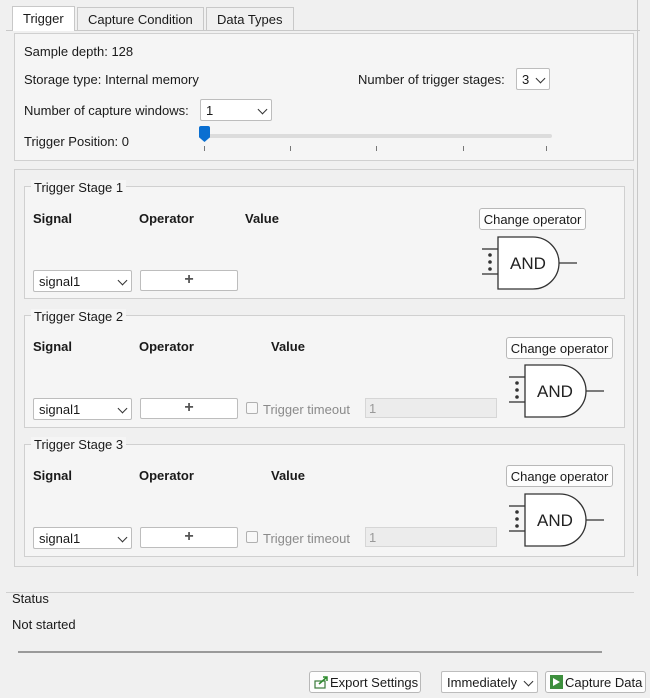 This screenshot has width=650, height=698. What do you see at coordinates (79, 444) in the screenshot?
I see `stage-title: Trigger Stage 3` at bounding box center [79, 444].